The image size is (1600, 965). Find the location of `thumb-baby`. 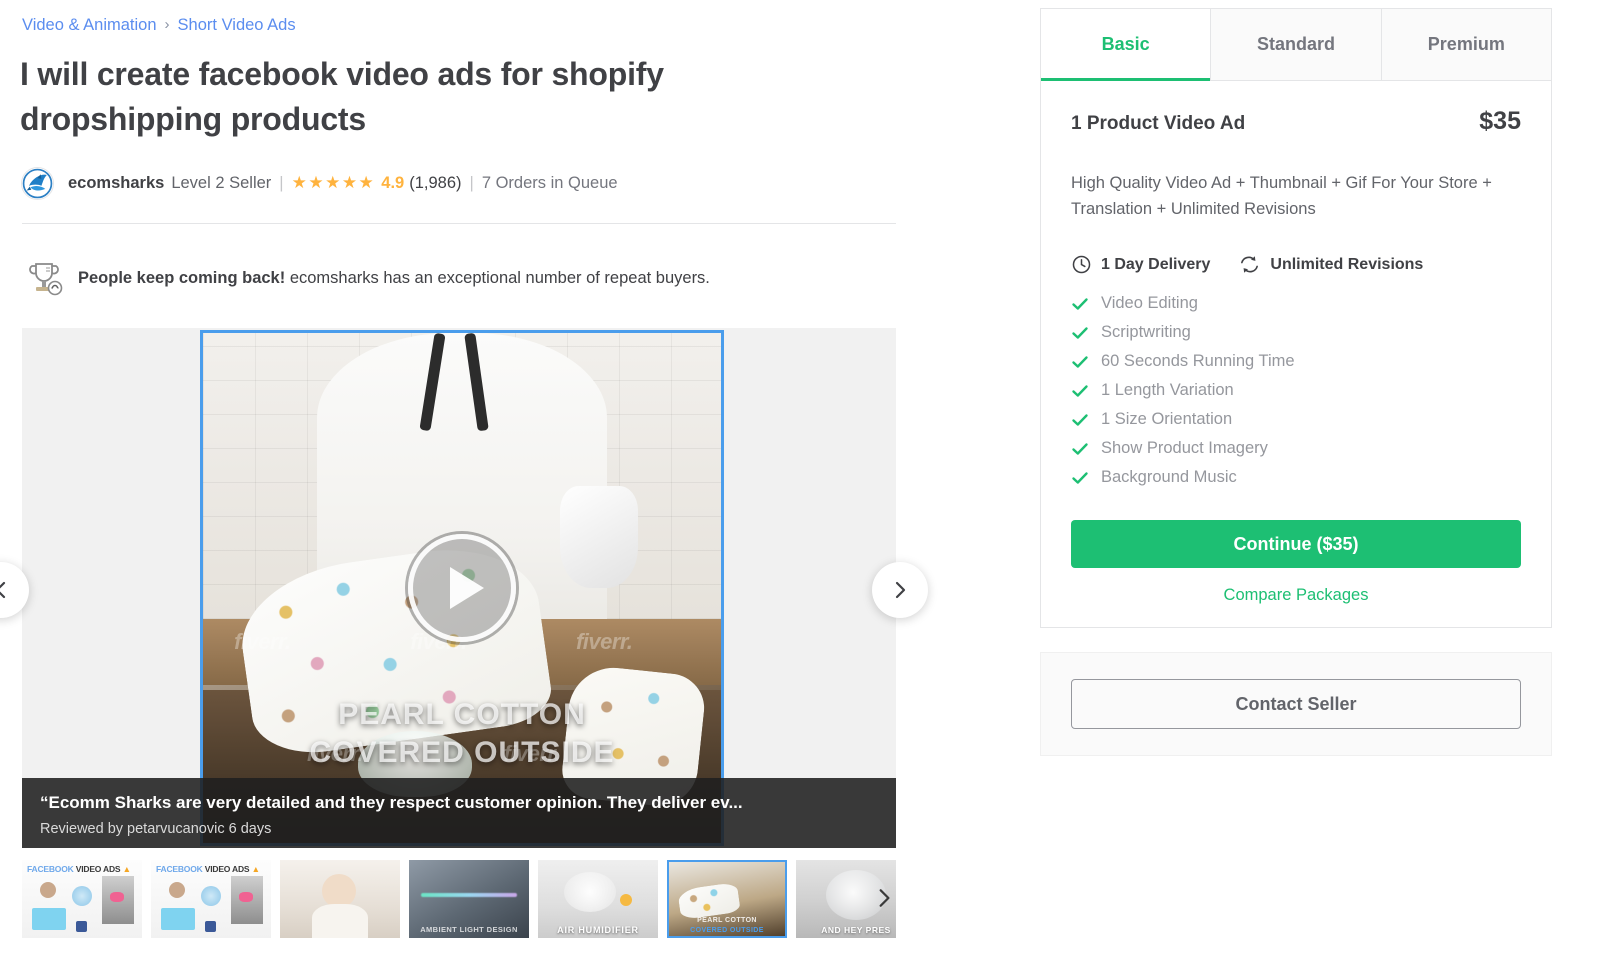

thumb-baby is located at coordinates (340, 899).